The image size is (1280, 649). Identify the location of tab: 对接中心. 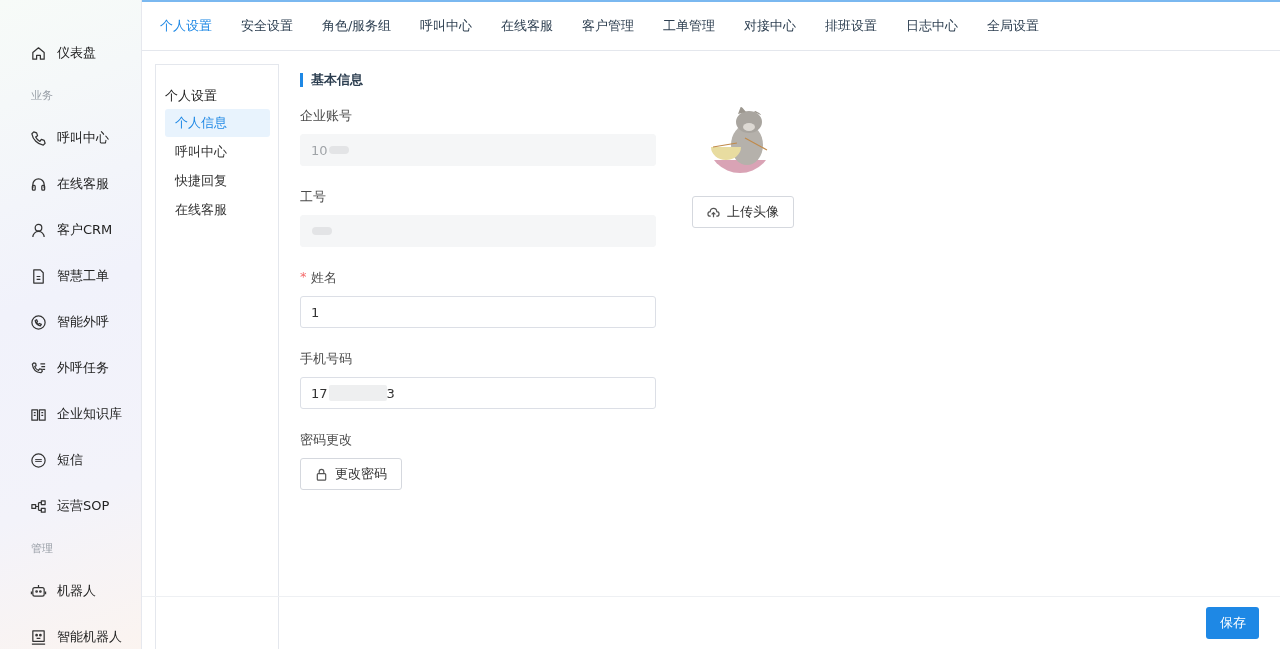
(770, 26).